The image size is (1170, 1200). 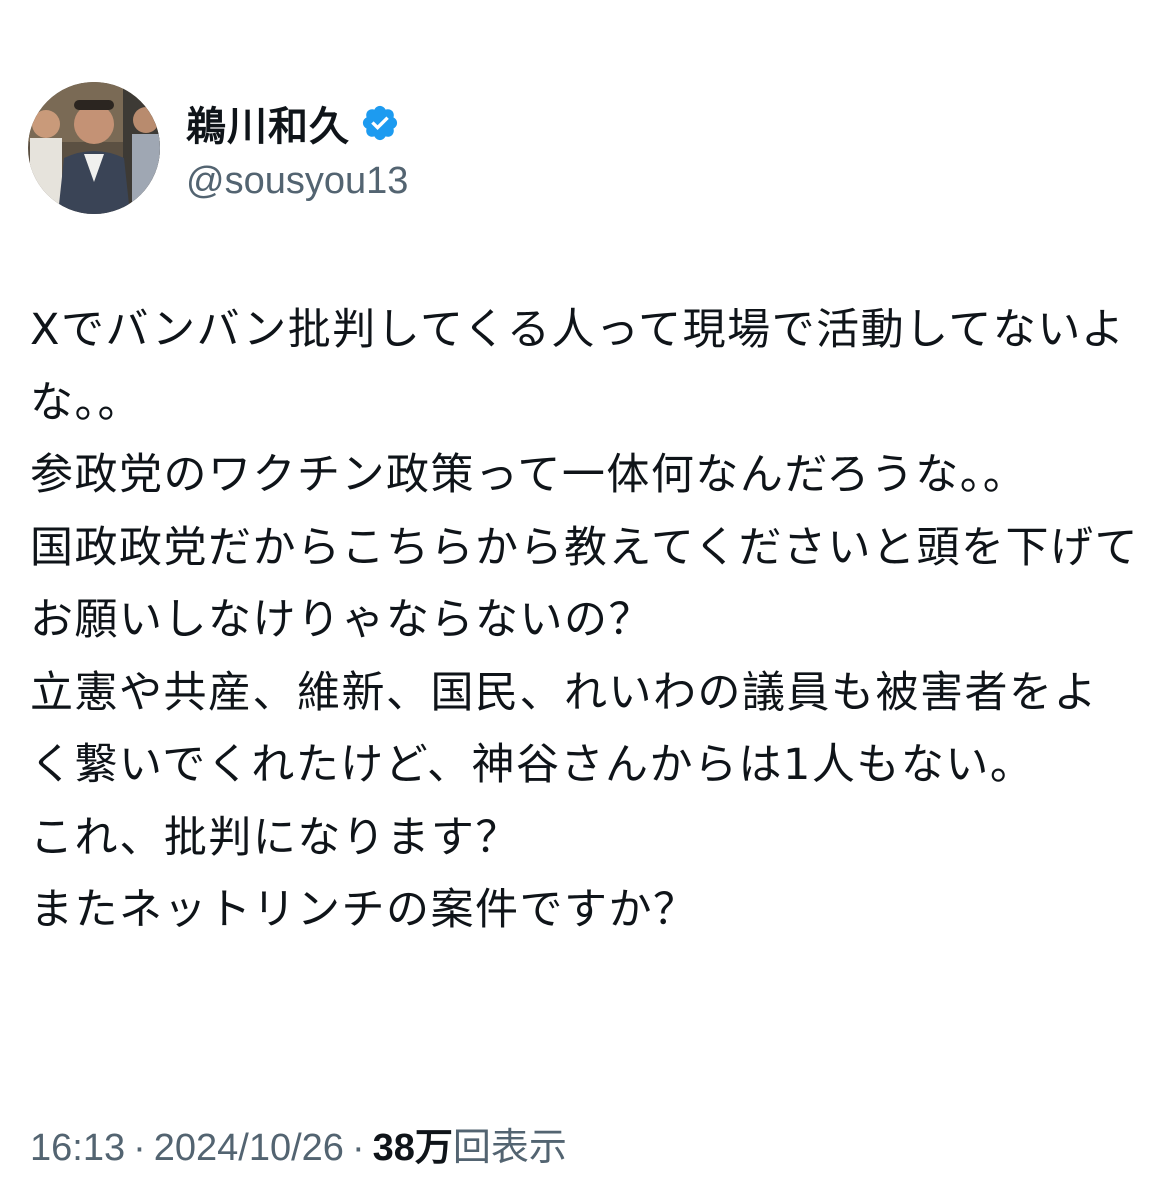 What do you see at coordinates (249, 1148) in the screenshot?
I see `tweet-date: 2024/10/26` at bounding box center [249, 1148].